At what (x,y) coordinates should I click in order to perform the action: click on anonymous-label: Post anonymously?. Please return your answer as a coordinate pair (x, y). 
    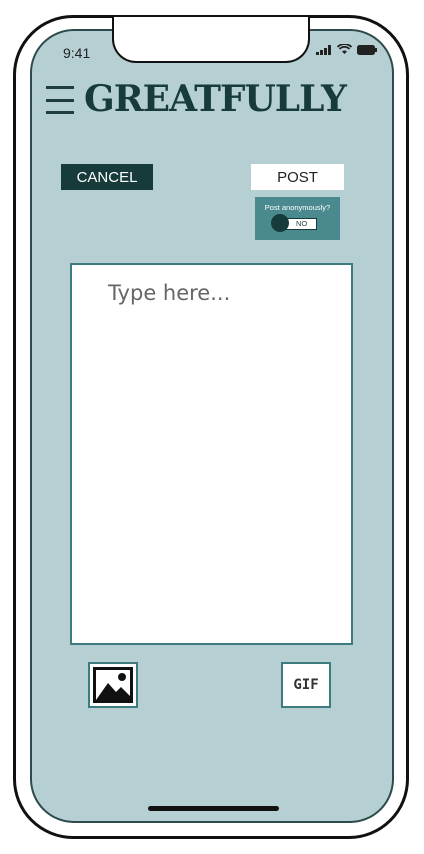
    Looking at the image, I should click on (297, 207).